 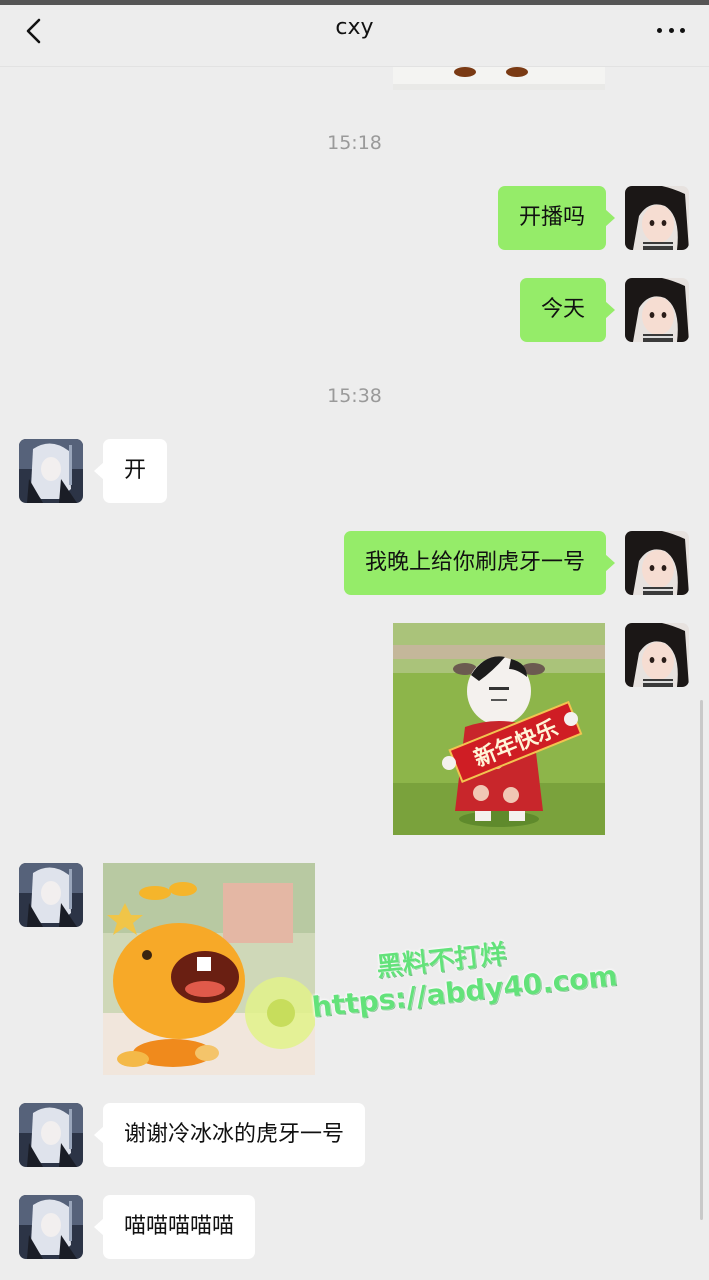 What do you see at coordinates (354, 396) in the screenshot?
I see `timestamp: 15:38` at bounding box center [354, 396].